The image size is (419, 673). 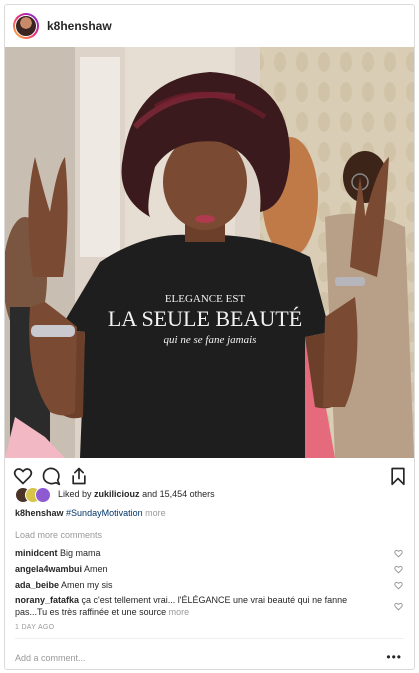 I want to click on comment-item: ada_beibe Amen my sis, so click(x=64, y=585).